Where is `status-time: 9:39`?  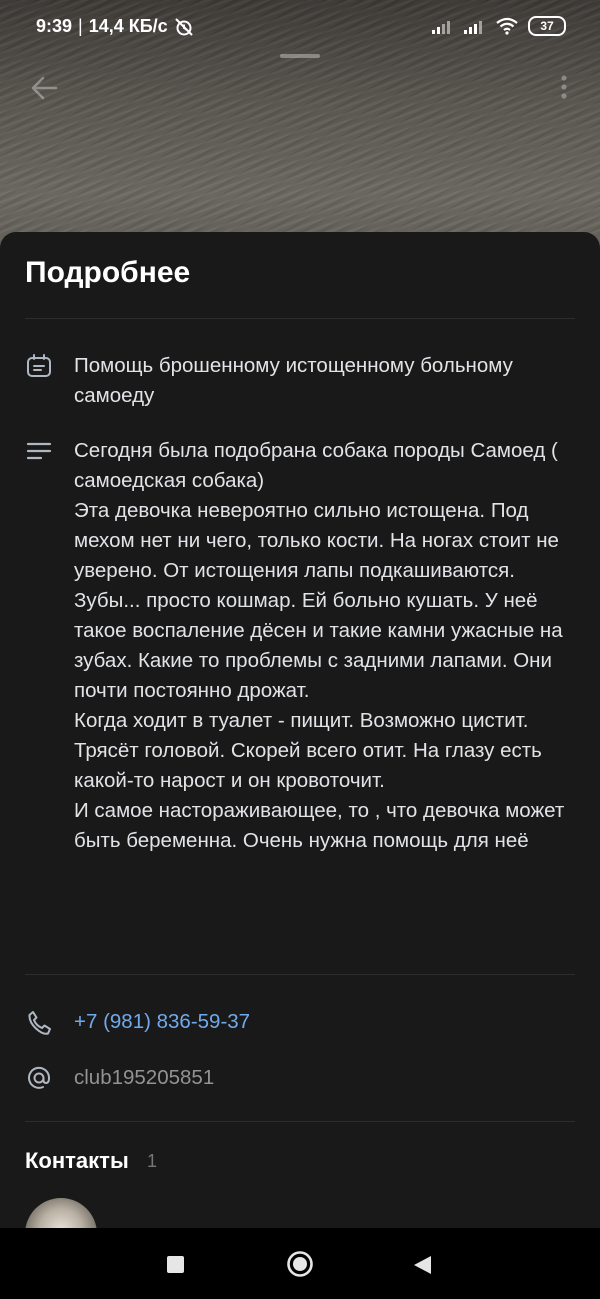 status-time: 9:39 is located at coordinates (54, 26).